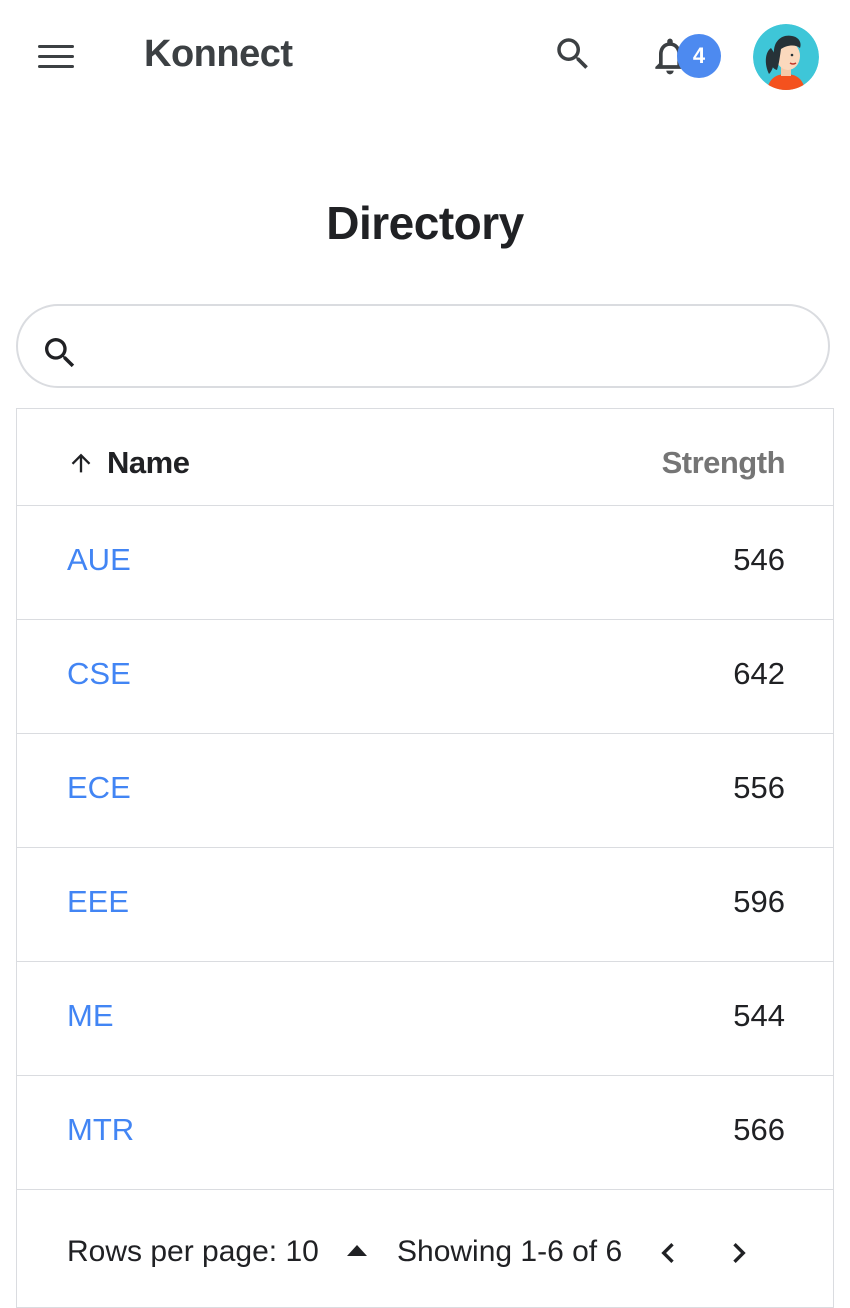  I want to click on user-avatar, so click(786, 57).